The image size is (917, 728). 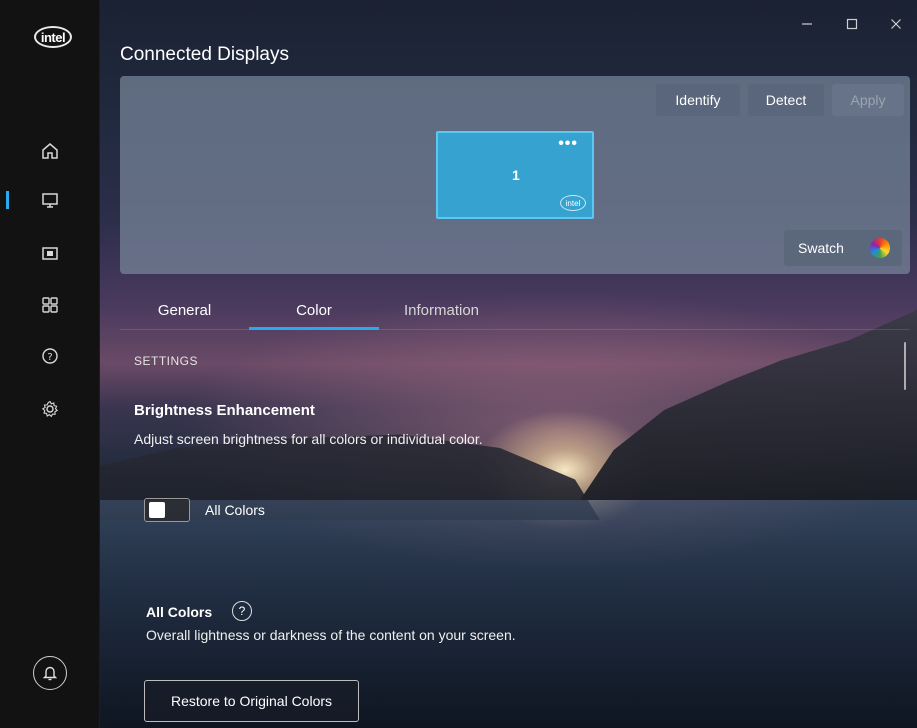 What do you see at coordinates (184, 310) in the screenshot?
I see `tab-general: General` at bounding box center [184, 310].